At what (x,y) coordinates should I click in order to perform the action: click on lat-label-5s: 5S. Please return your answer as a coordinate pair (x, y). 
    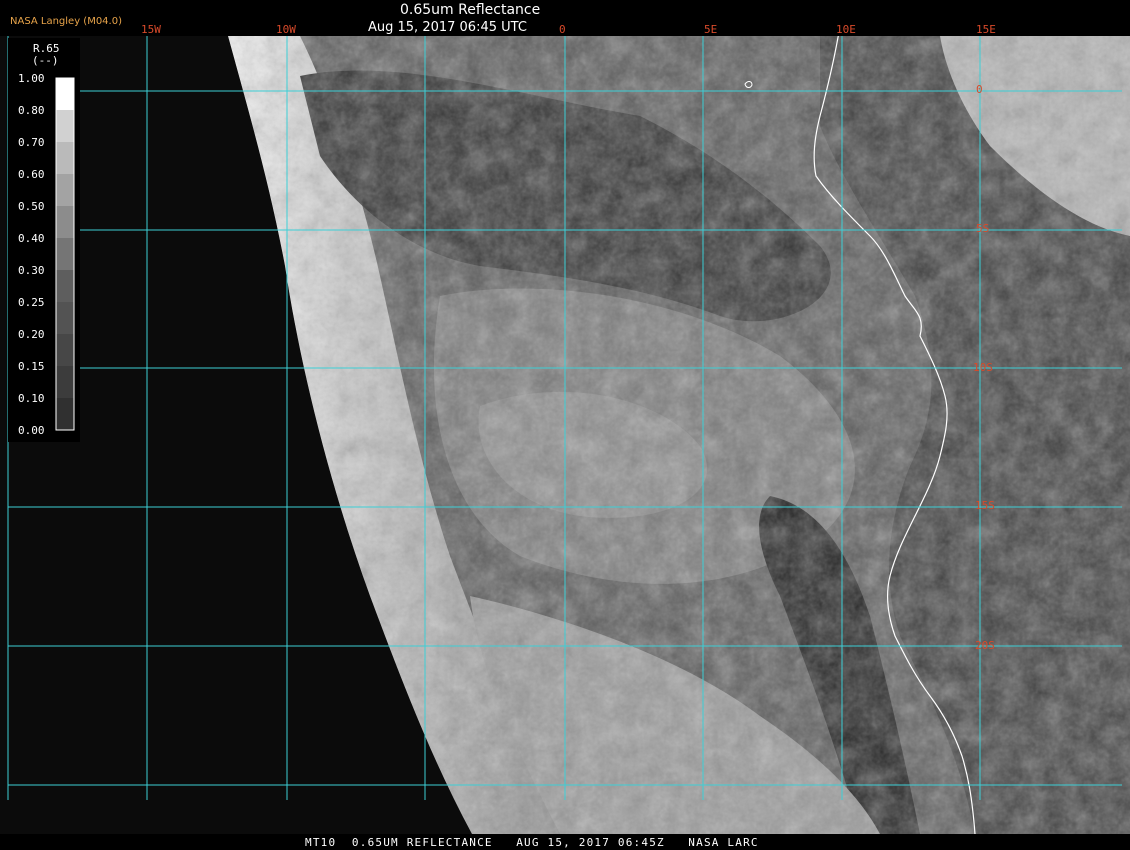
    Looking at the image, I should click on (983, 228).